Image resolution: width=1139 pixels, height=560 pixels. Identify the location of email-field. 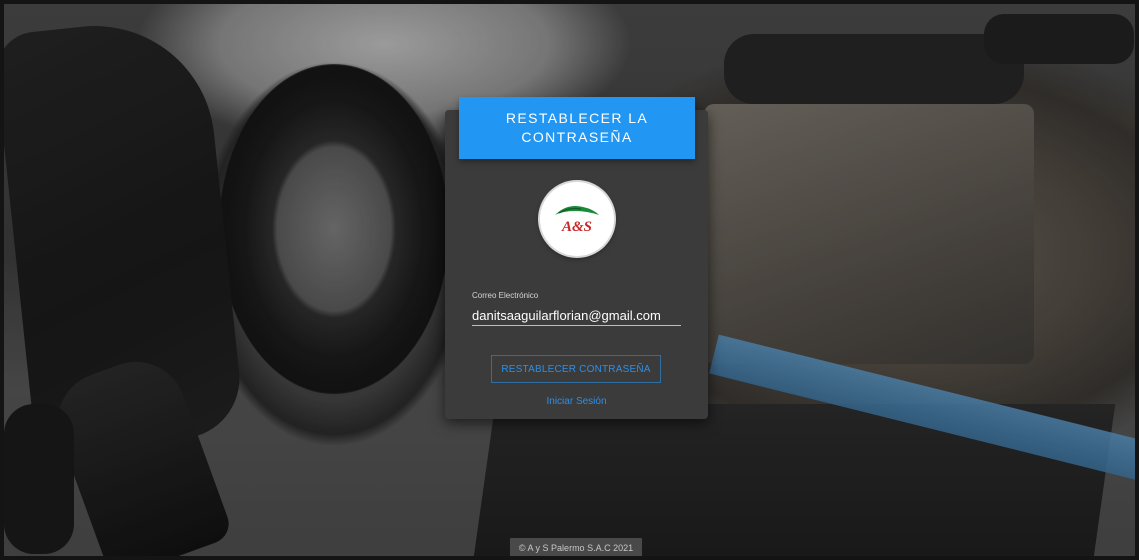
(576, 315).